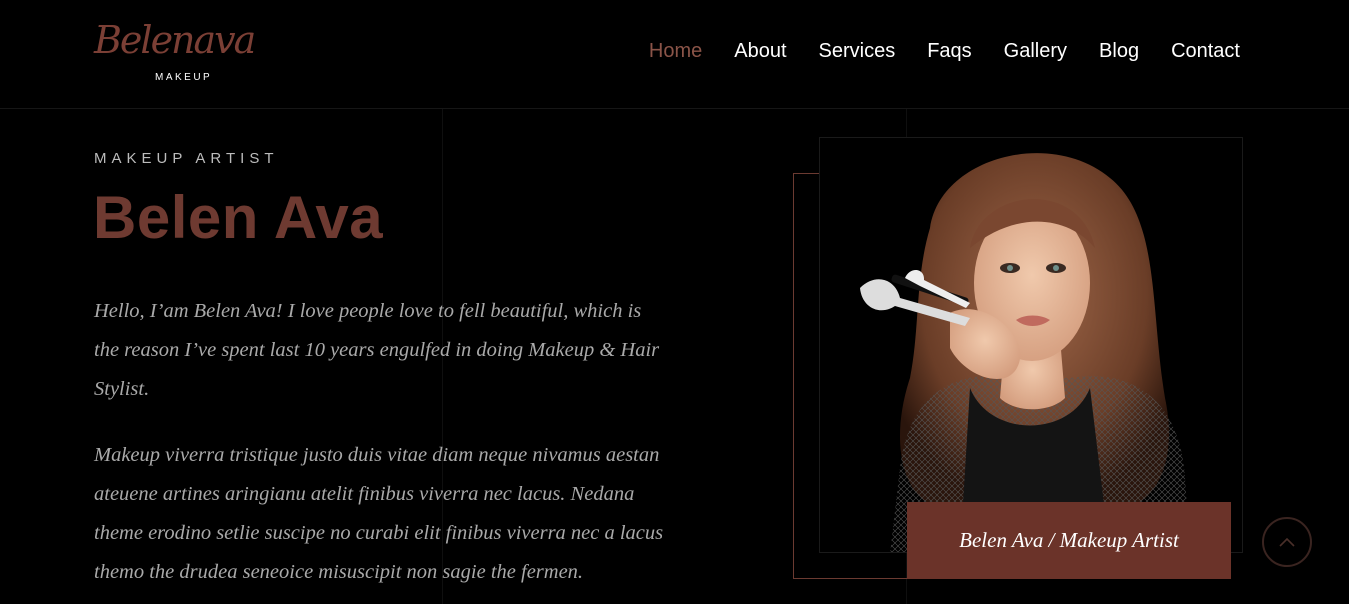  Describe the element at coordinates (1205, 51) in the screenshot. I see `nav-contact: Contact` at that location.